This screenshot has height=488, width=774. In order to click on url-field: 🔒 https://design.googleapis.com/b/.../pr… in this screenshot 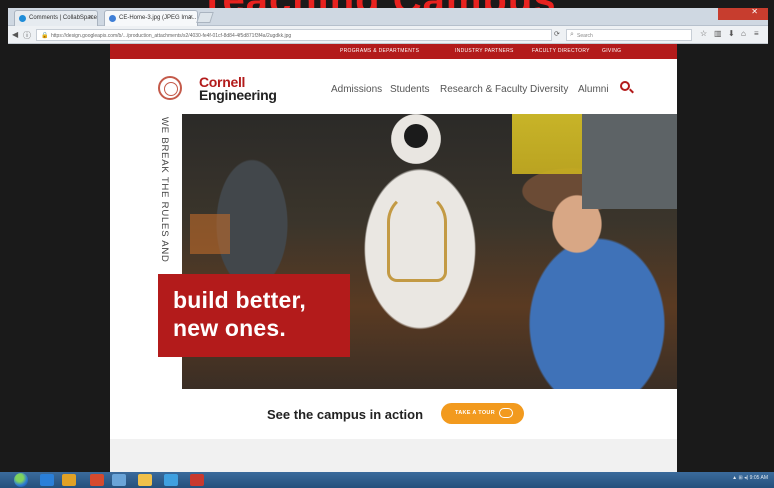, I will do `click(294, 35)`.